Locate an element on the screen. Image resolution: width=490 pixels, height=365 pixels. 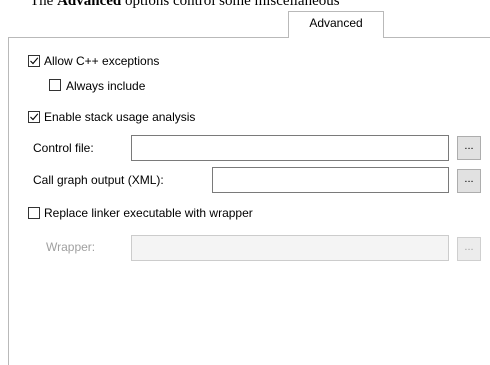
caption-bold: Advanced is located at coordinates (89, 4).